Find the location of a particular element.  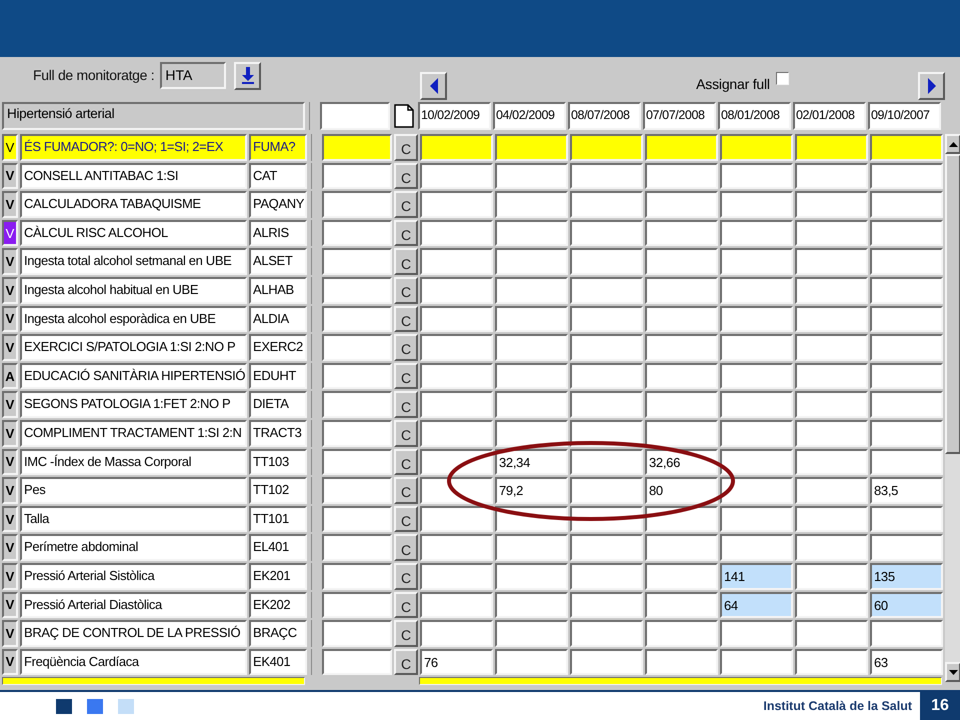

value-cell: 63 is located at coordinates (906, 662).